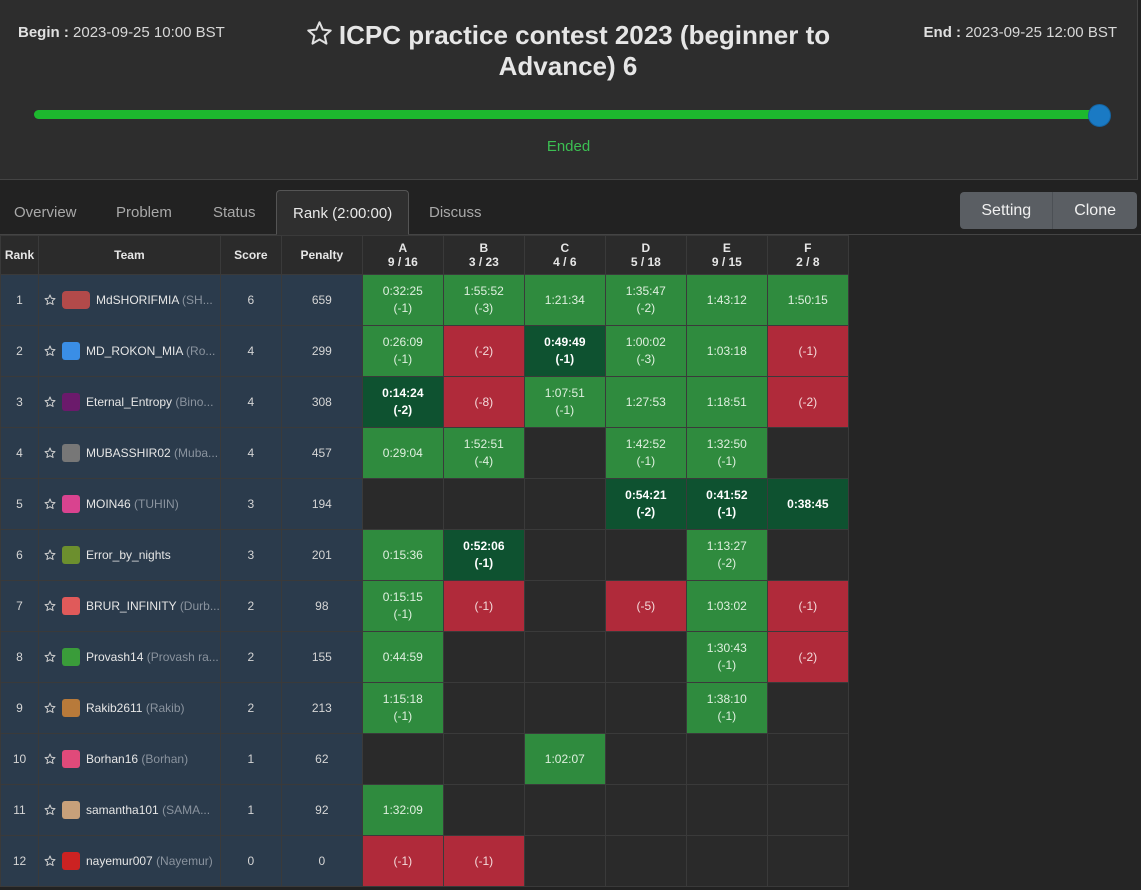  What do you see at coordinates (46, 212) in the screenshot?
I see `tab-overview: Overview` at bounding box center [46, 212].